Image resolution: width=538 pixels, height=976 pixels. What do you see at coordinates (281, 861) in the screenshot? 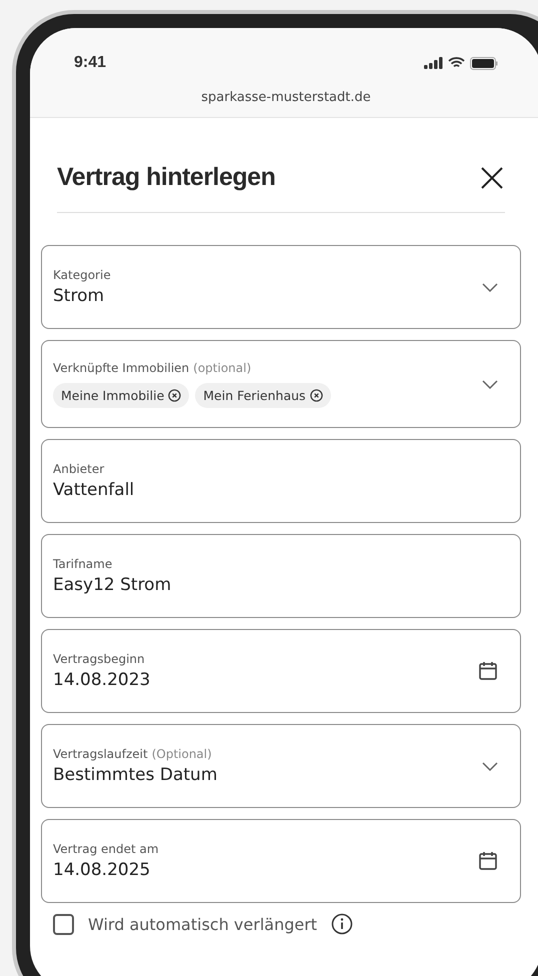
I see `date-field: Vertrag endet am 14.08.2025` at bounding box center [281, 861].